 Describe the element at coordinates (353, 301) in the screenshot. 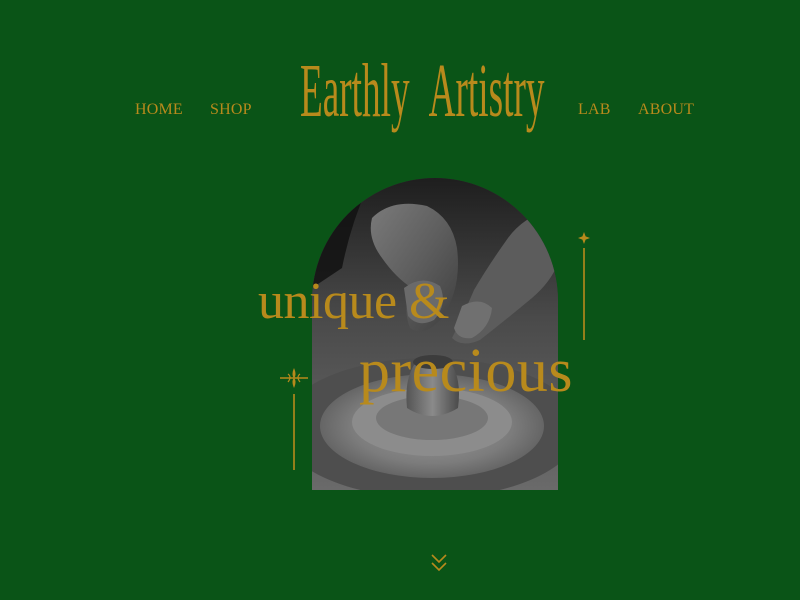

I see `hero-headline-line-1: unique &` at that location.